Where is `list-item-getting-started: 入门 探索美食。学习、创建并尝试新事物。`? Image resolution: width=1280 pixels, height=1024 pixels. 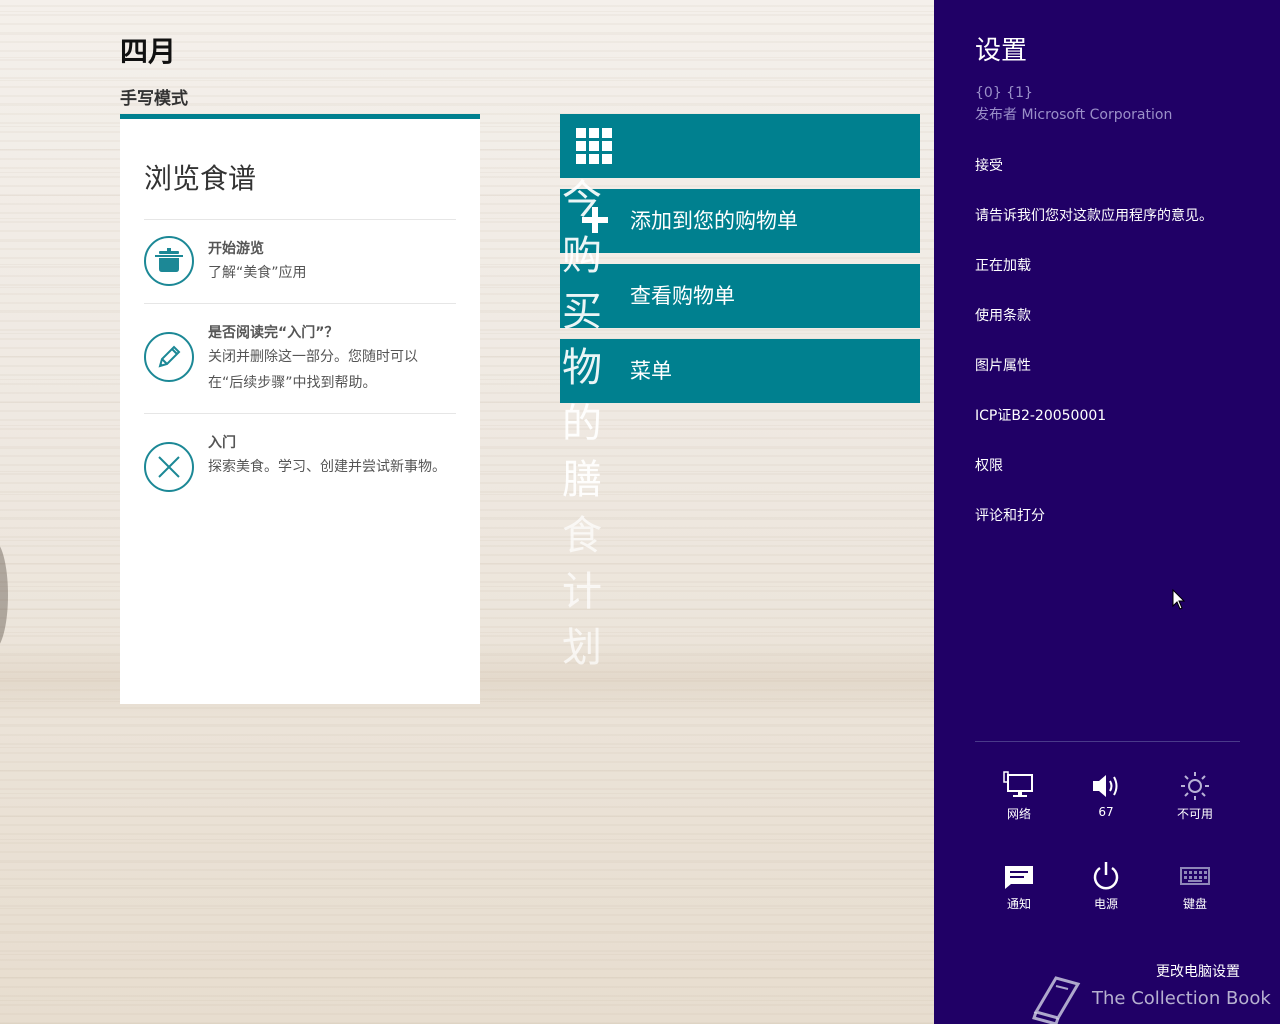 list-item-getting-started: 入门 探索美食。学习、创建并尝试新事物。 is located at coordinates (300, 468).